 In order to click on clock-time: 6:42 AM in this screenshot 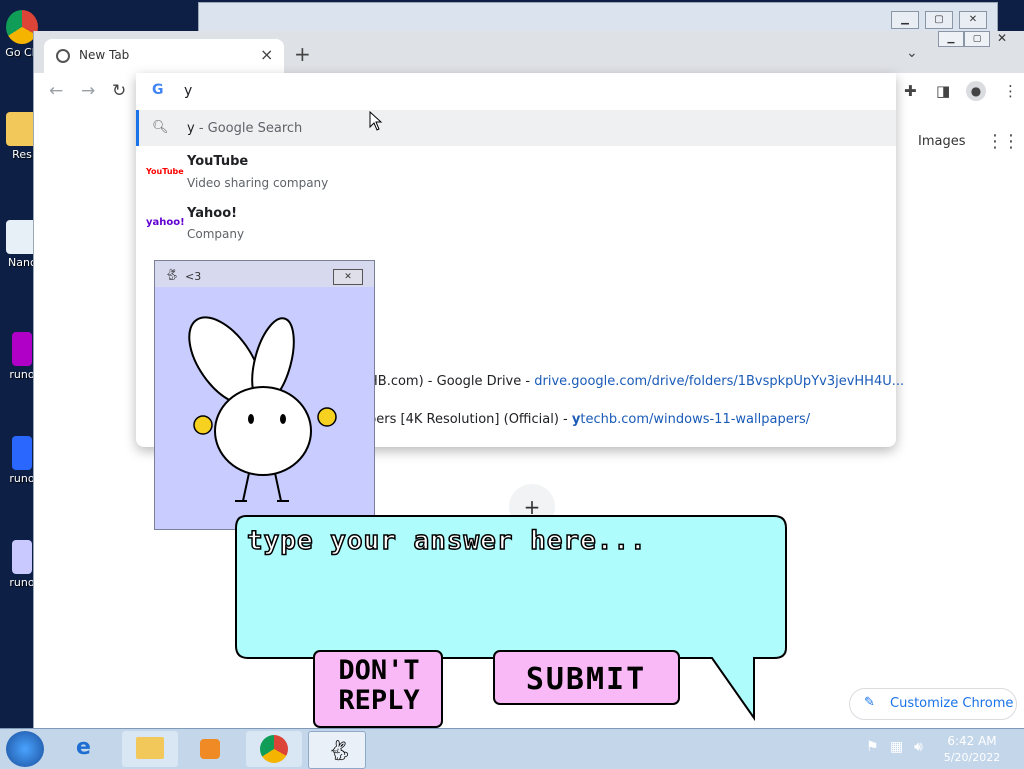, I will do `click(972, 741)`.